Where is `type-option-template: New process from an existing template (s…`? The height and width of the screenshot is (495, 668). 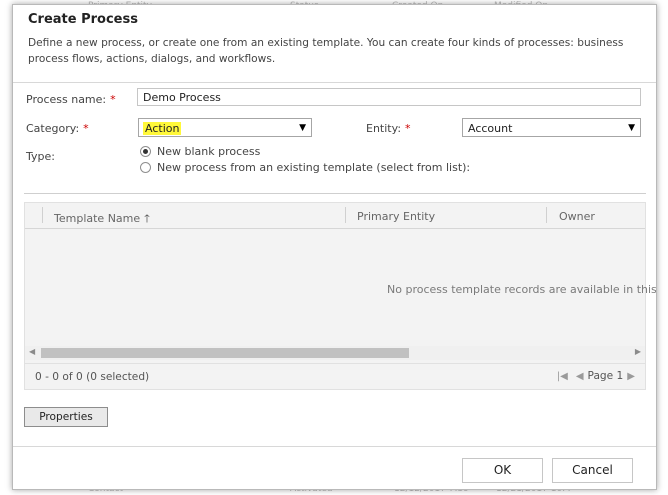
type-option-template: New process from an existing template (s… is located at coordinates (305, 167).